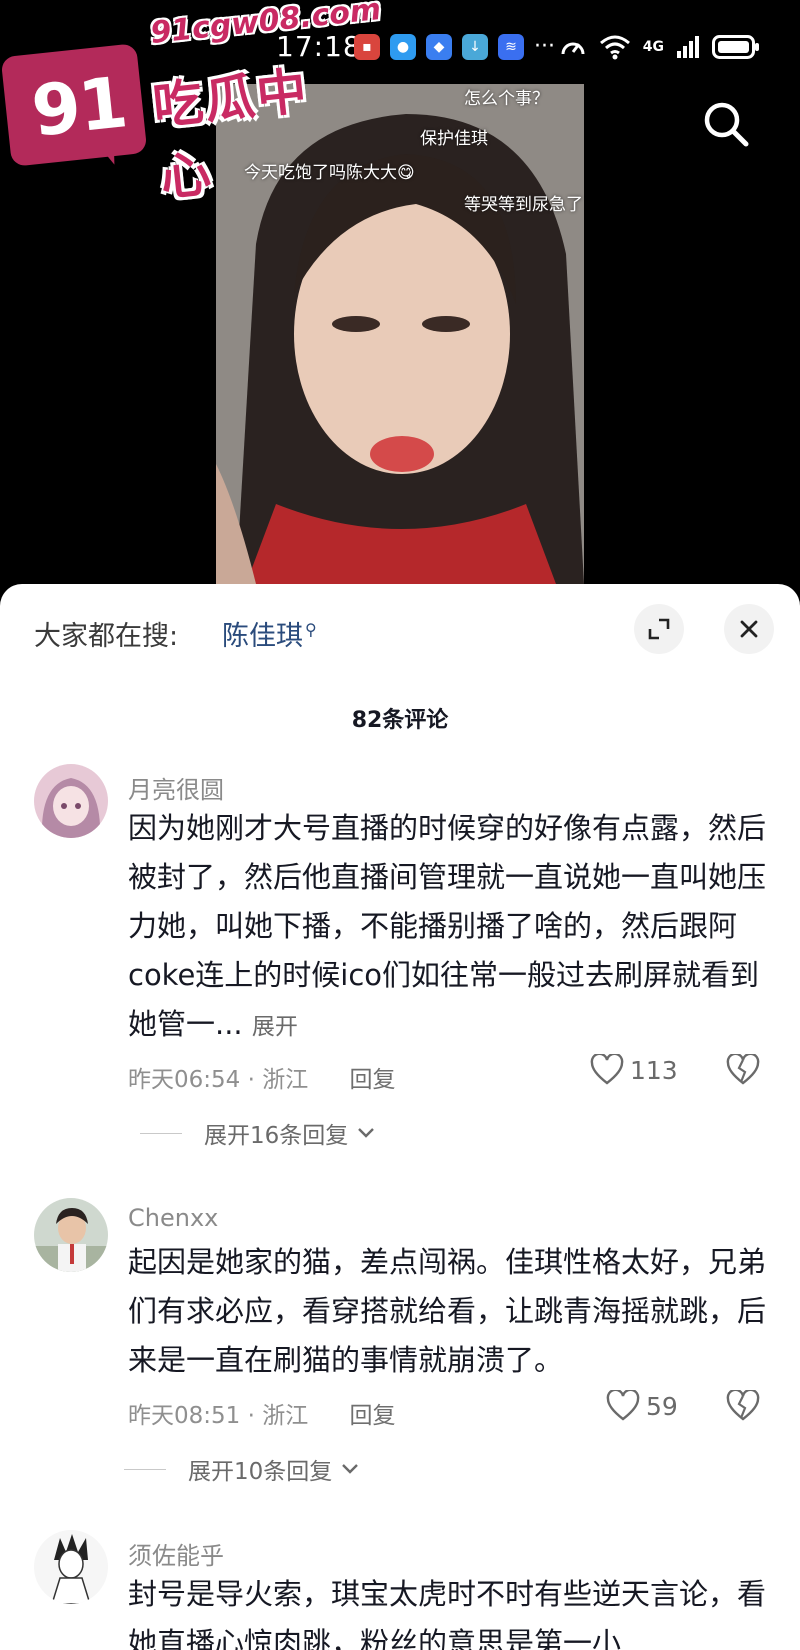 This screenshot has width=800, height=1650. What do you see at coordinates (176, 1553) in the screenshot?
I see `comment-username: 须佐能乎` at bounding box center [176, 1553].